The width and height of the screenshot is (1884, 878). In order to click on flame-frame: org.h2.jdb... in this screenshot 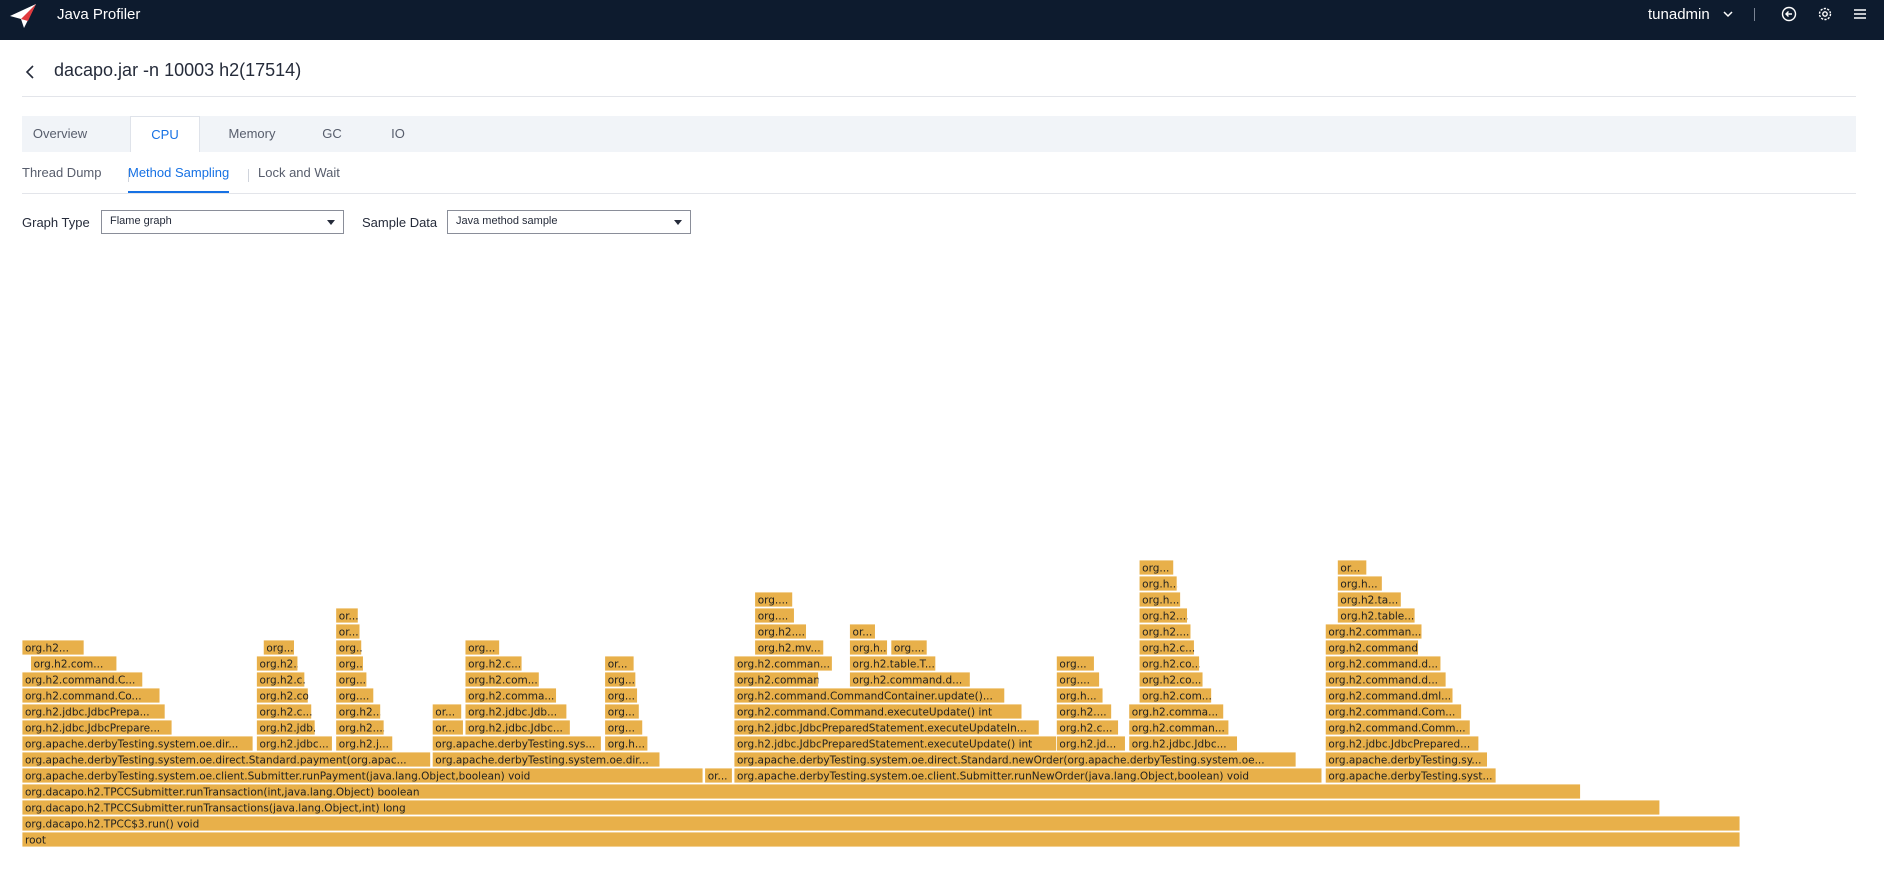, I will do `click(289, 727)`.